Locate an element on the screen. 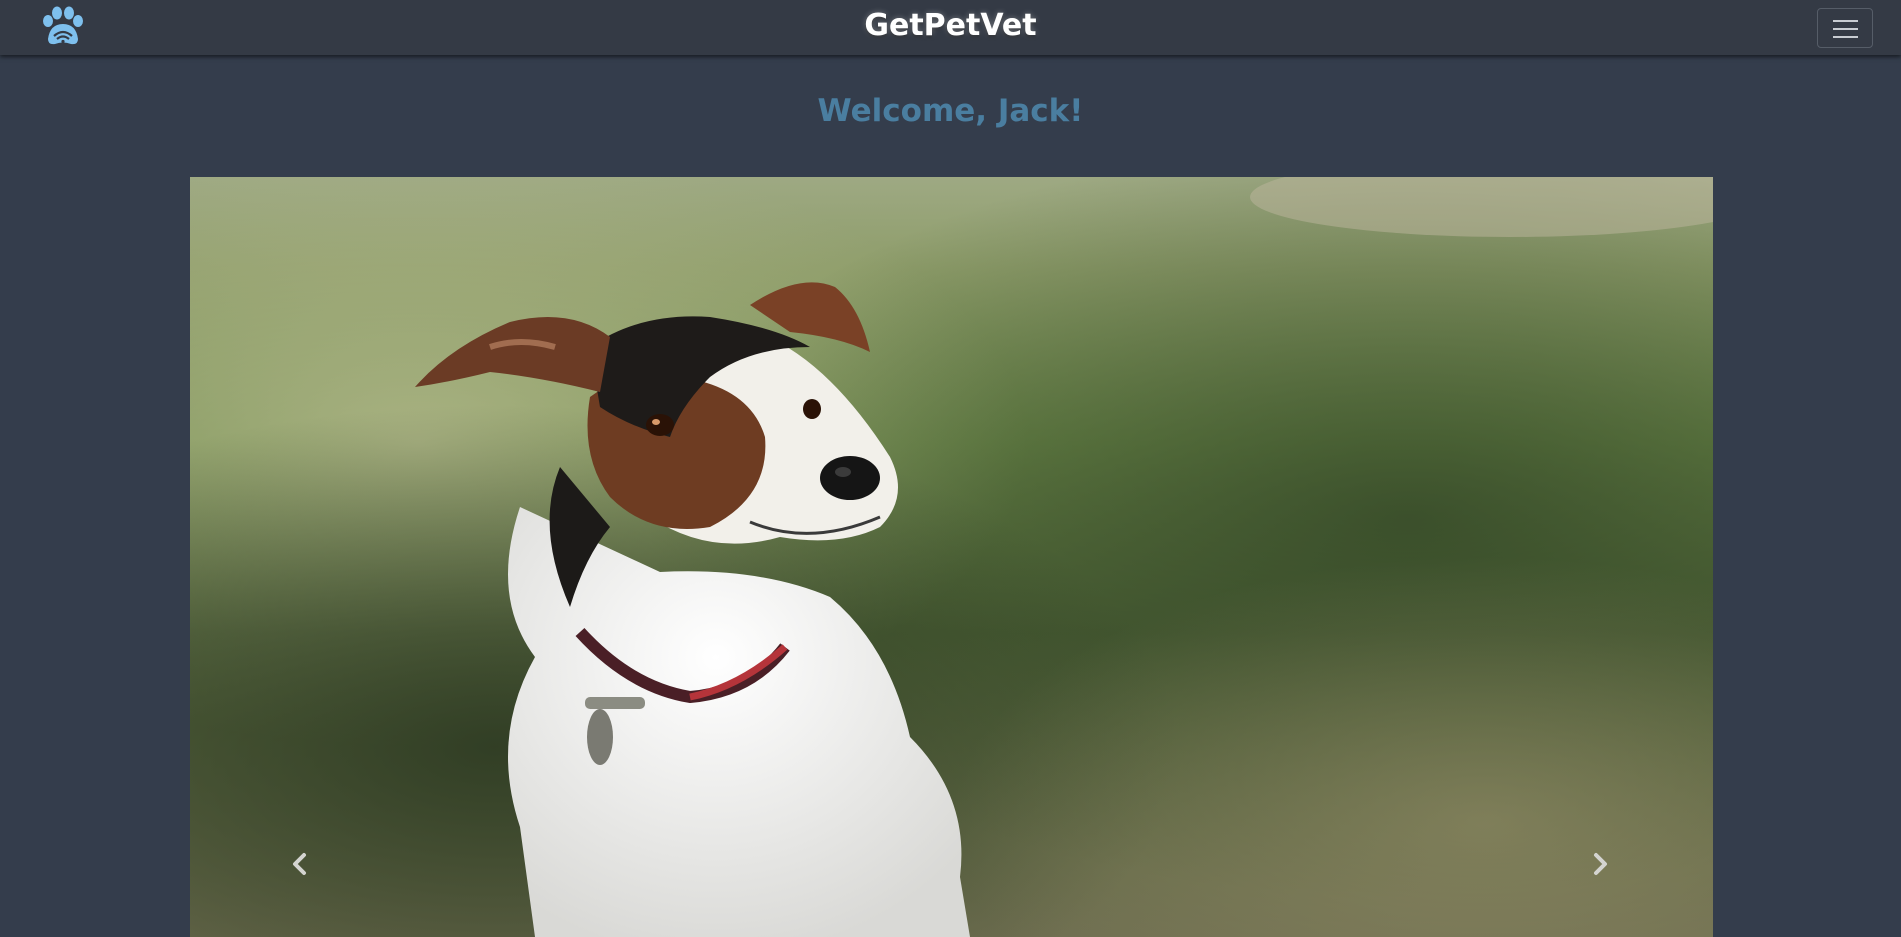 Image resolution: width=1901 pixels, height=937 pixels. navbar: GetPetVet is located at coordinates (950, 27).